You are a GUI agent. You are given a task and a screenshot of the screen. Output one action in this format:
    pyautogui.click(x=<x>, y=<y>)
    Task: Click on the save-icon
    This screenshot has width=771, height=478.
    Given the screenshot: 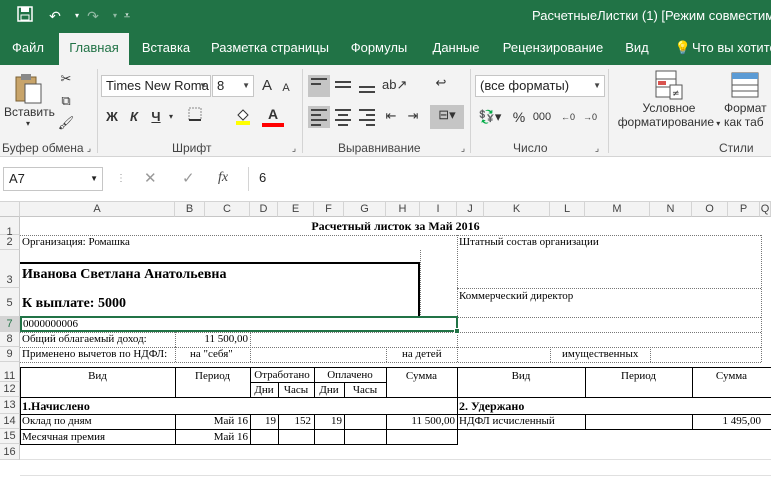 What is the action you would take?
    pyautogui.click(x=25, y=16)
    